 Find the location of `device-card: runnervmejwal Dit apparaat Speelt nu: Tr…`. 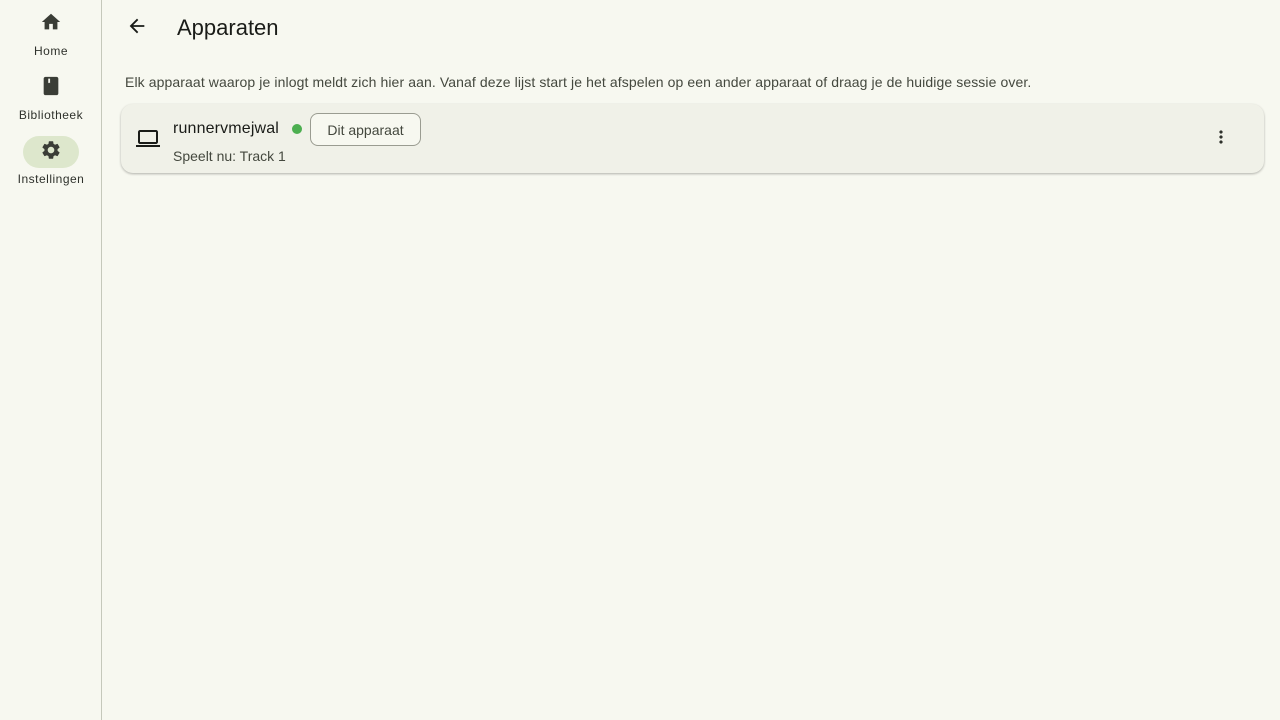

device-card: runnervmejwal Dit apparaat Speelt nu: Tr… is located at coordinates (692, 138).